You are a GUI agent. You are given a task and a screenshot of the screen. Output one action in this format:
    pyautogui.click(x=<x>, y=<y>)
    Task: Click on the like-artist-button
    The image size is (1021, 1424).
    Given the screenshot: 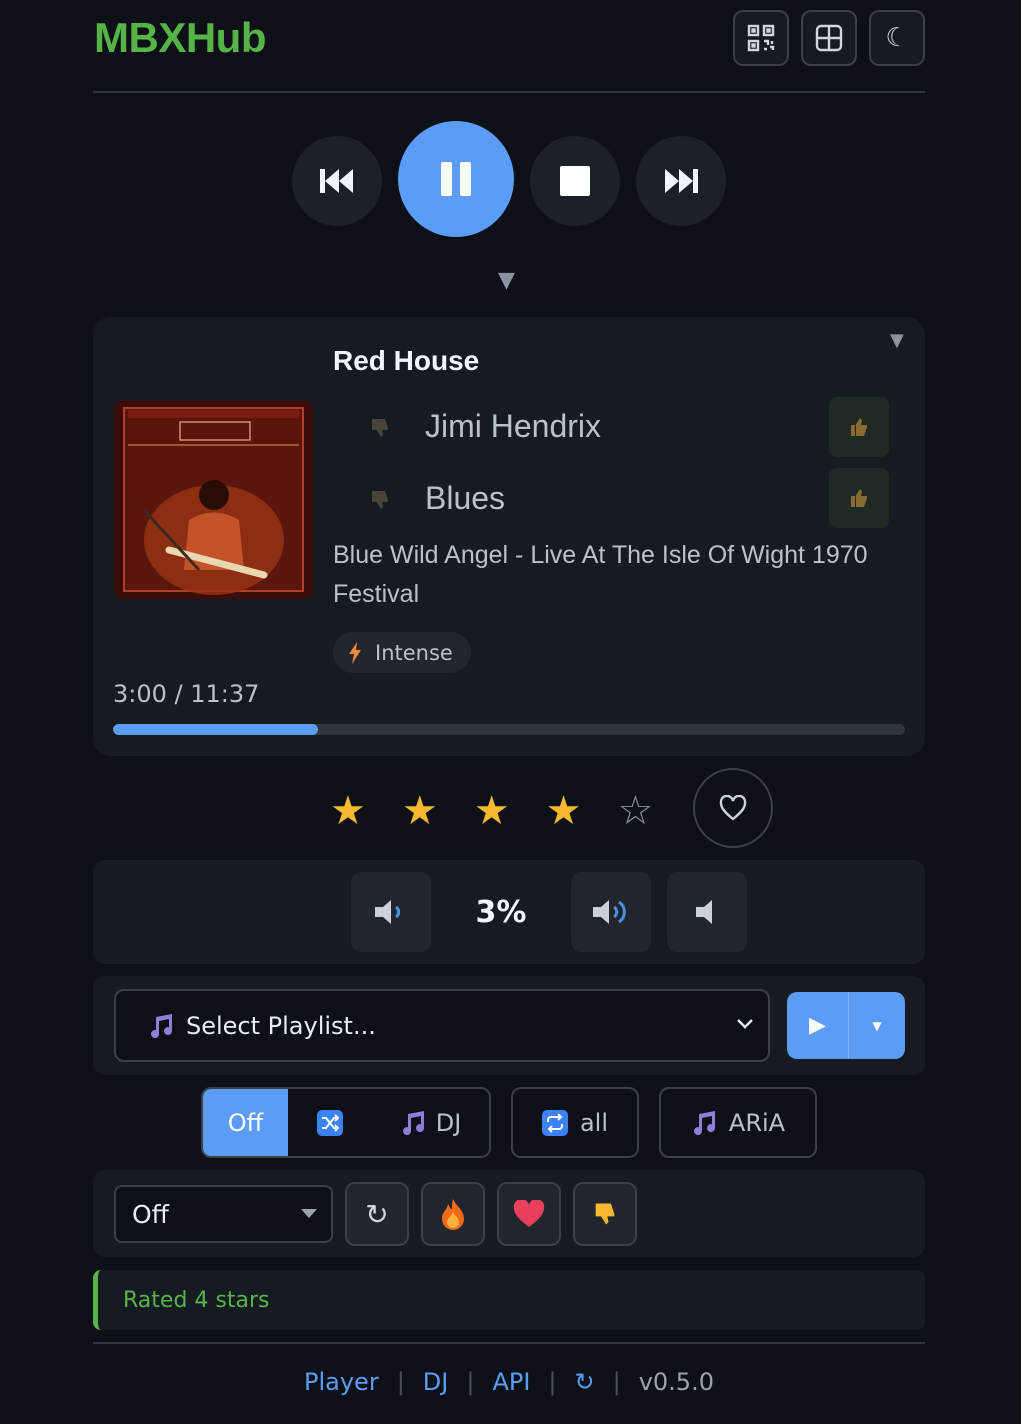 What is the action you would take?
    pyautogui.click(x=859, y=427)
    